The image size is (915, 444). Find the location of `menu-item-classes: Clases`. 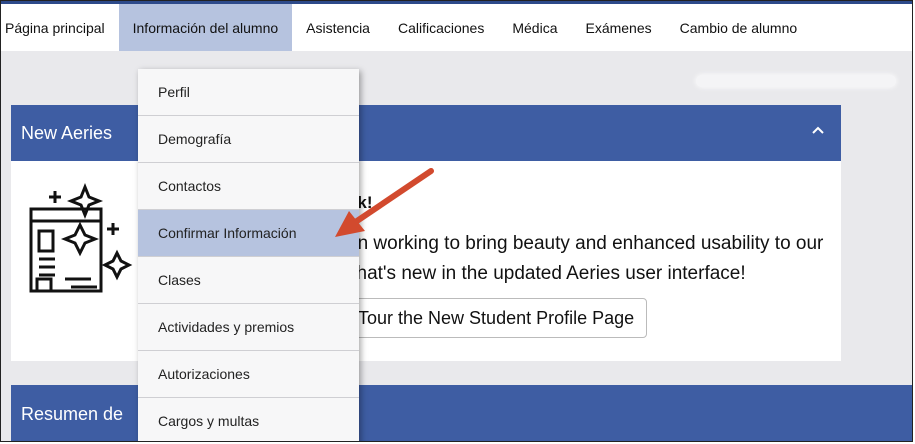

menu-item-classes: Clases is located at coordinates (248, 280).